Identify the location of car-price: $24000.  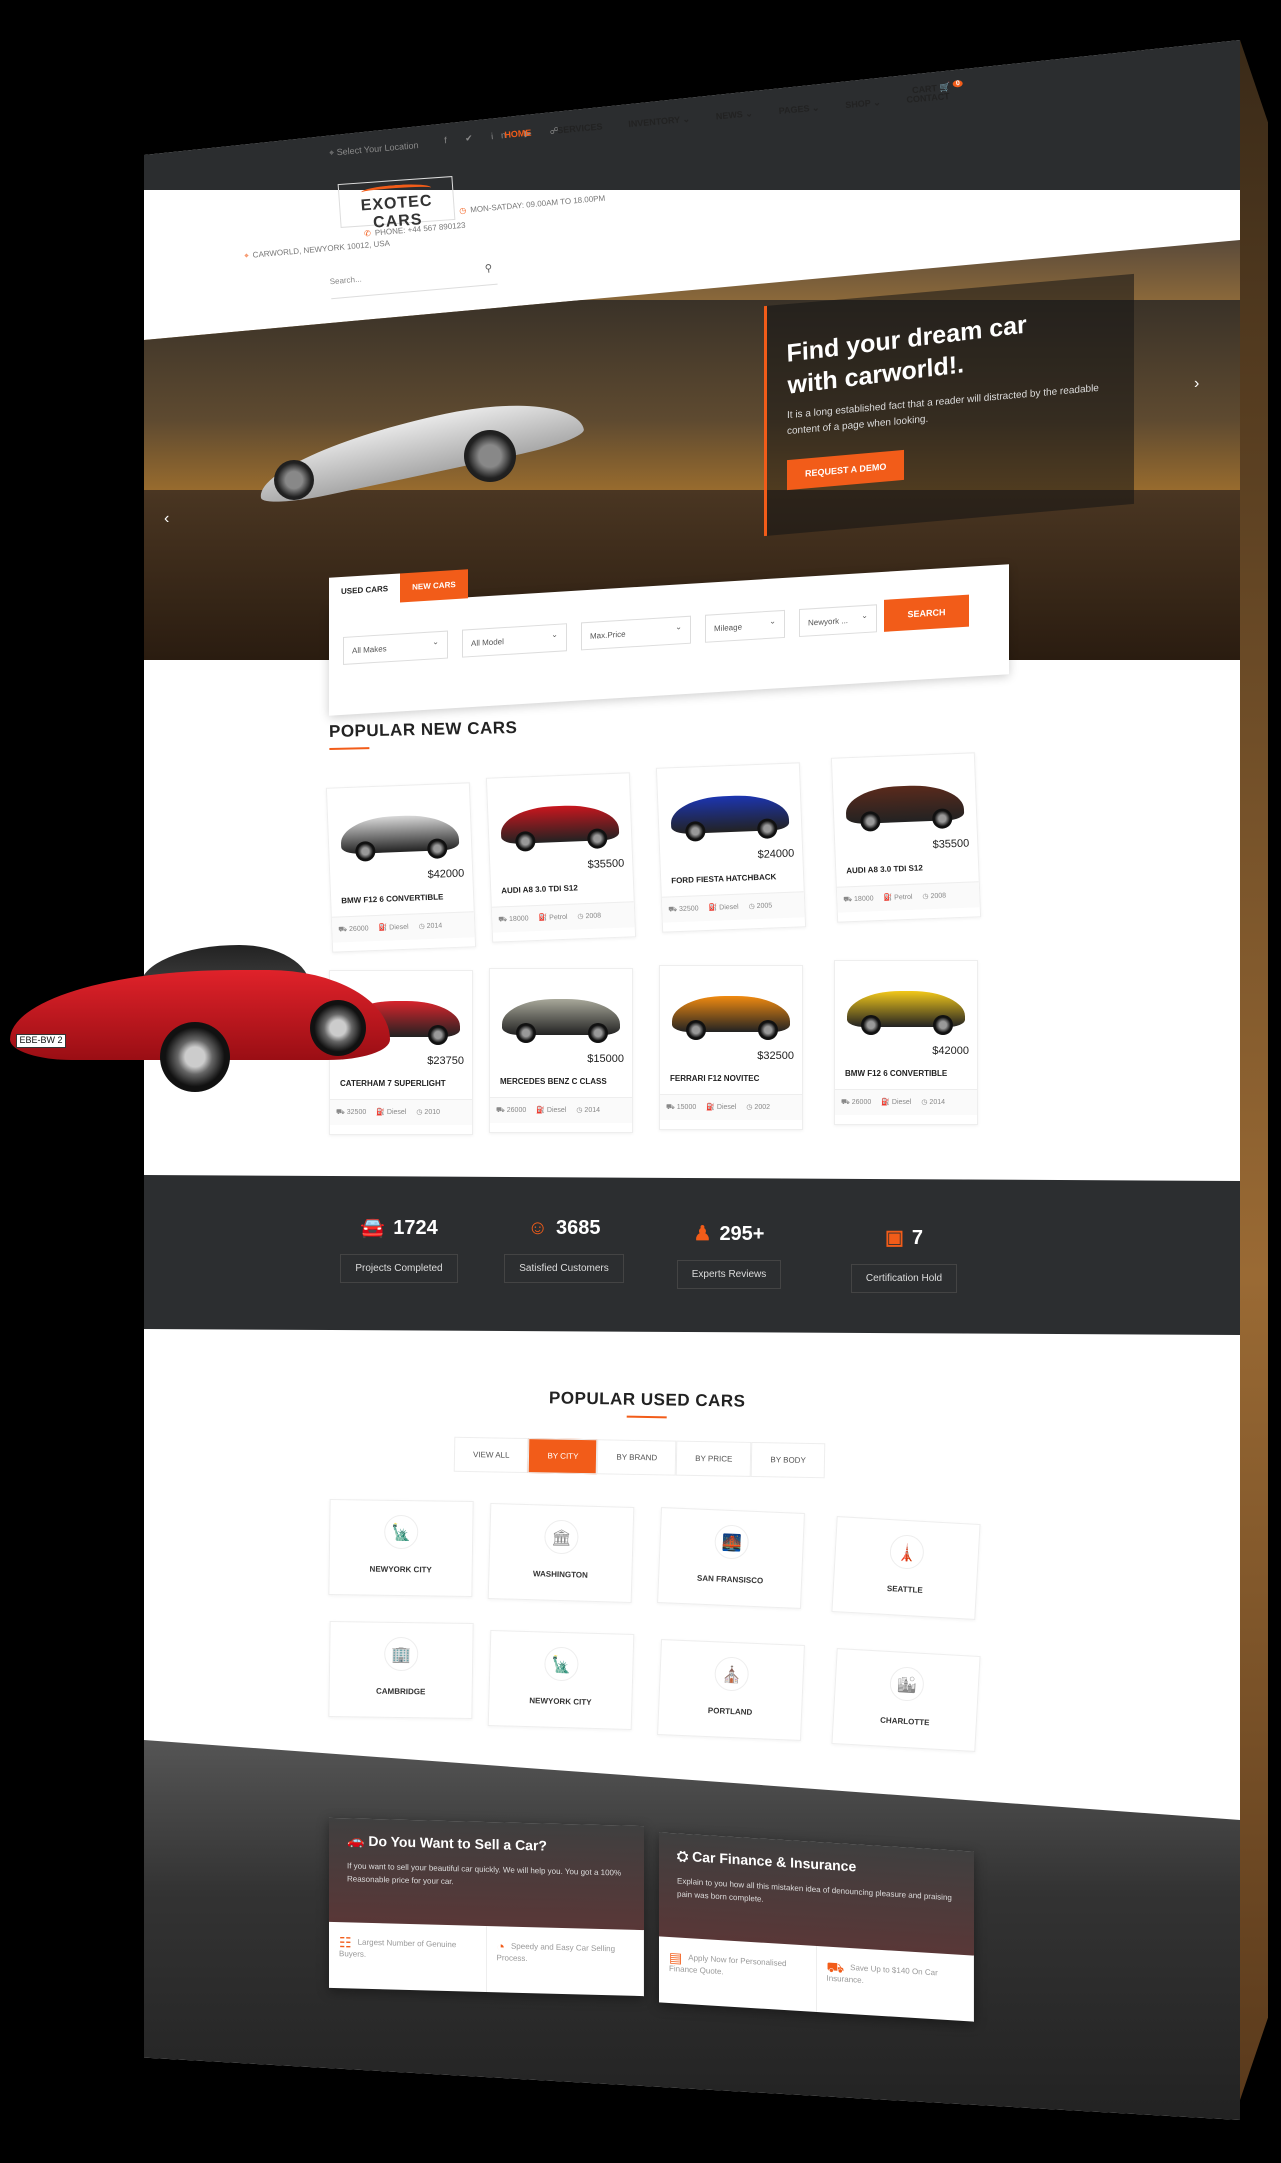
(776, 854).